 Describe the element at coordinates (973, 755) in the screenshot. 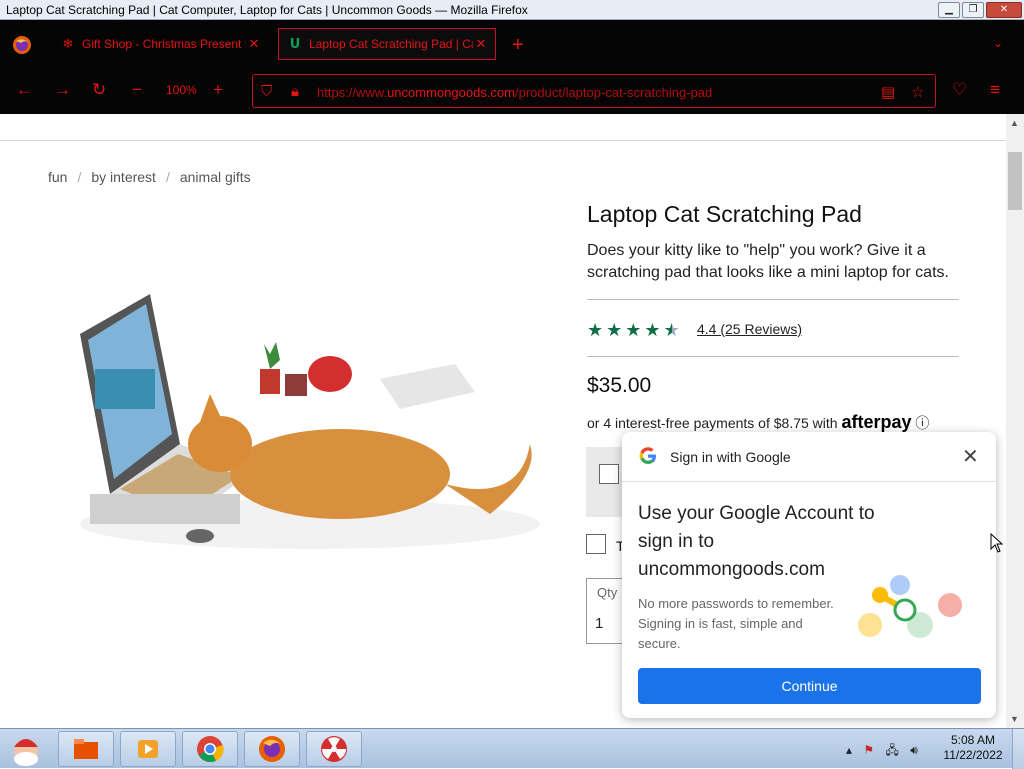

I see `clock-date: 11/22/2022` at that location.